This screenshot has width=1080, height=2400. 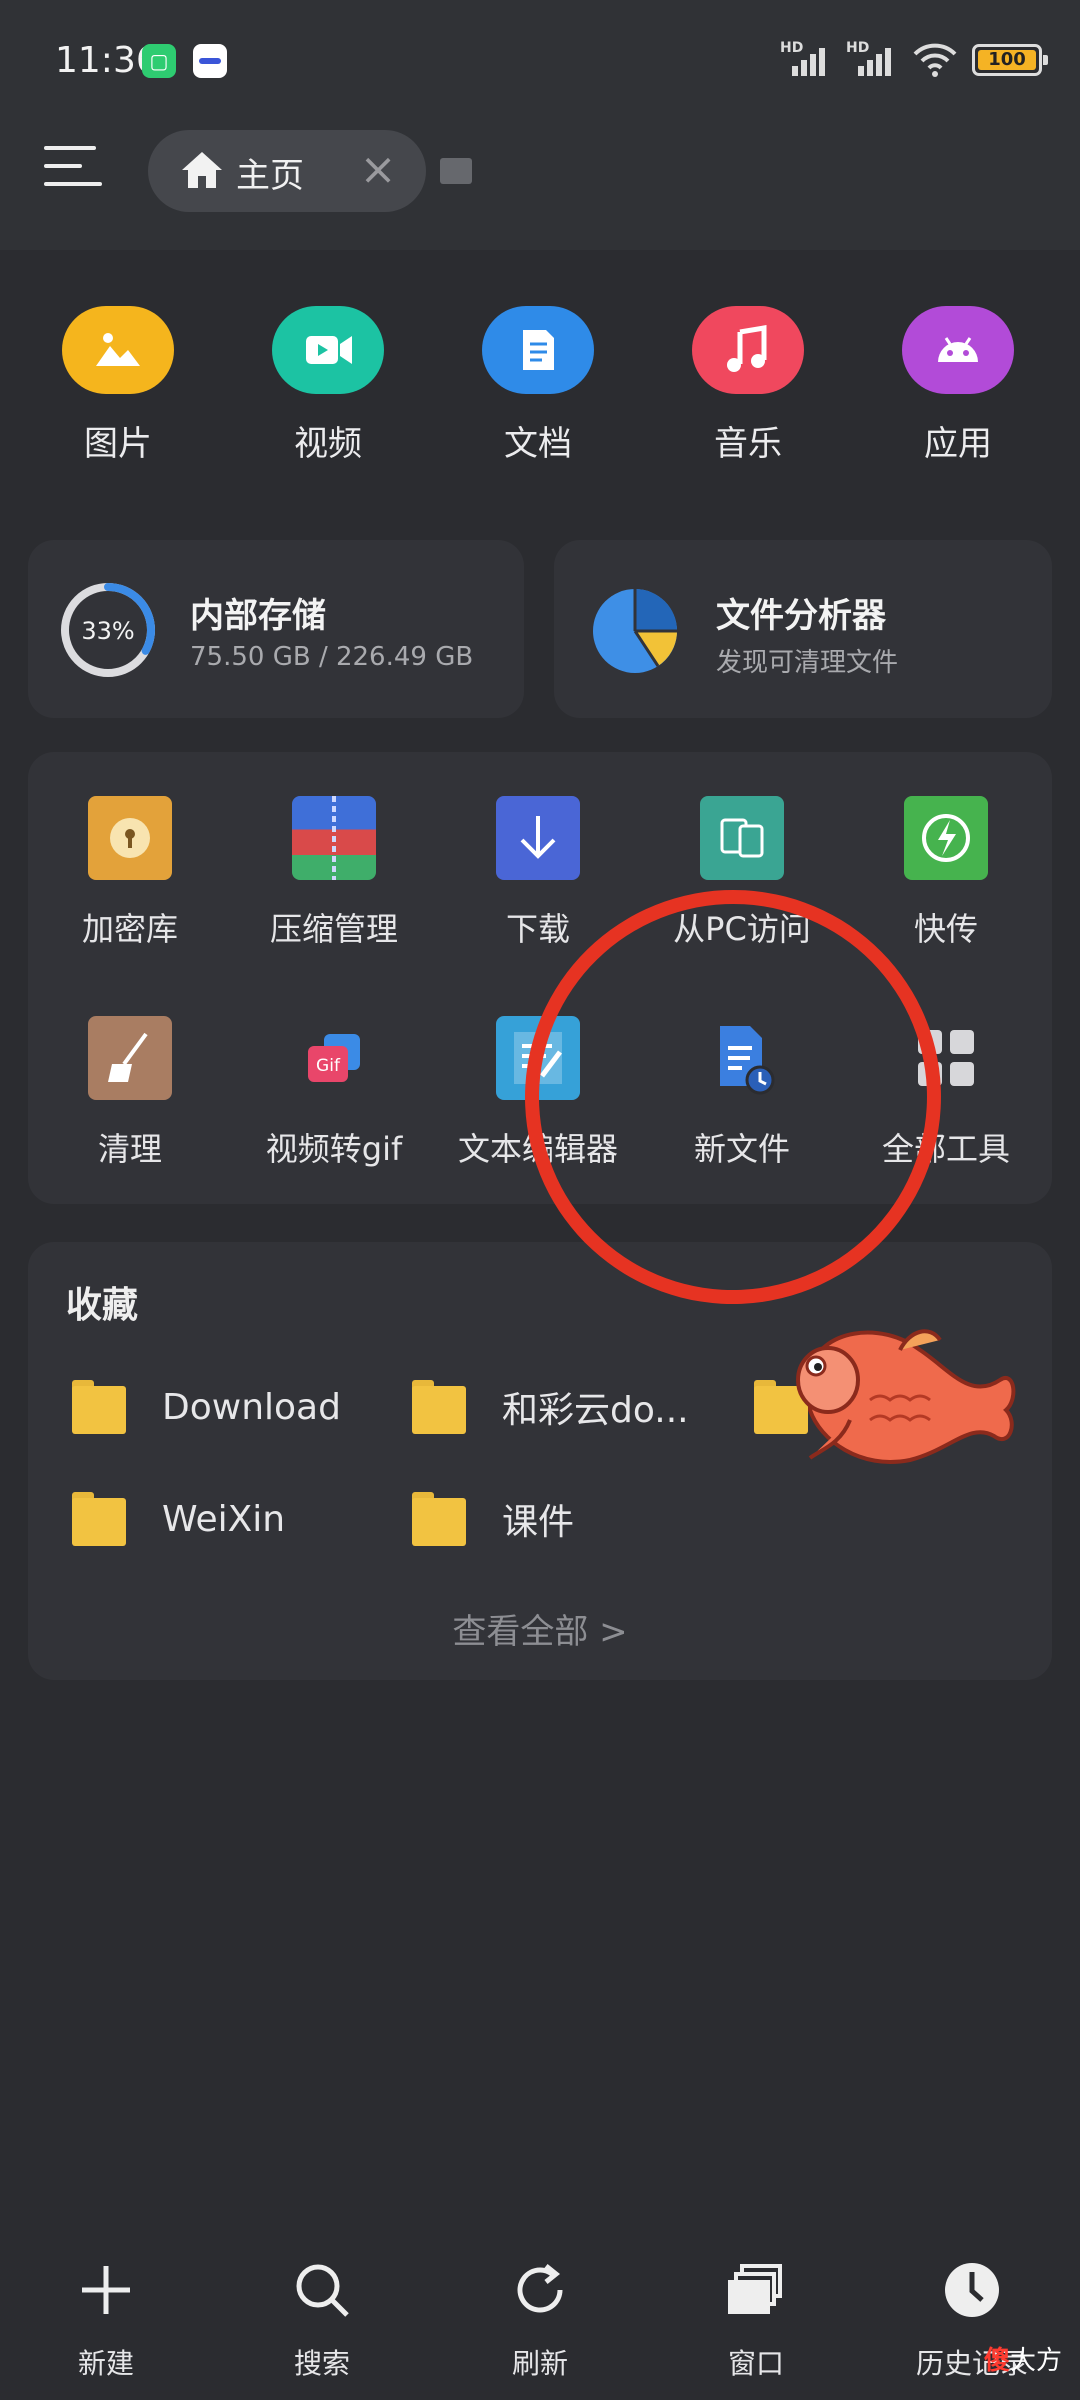 I want to click on tool-gif: Gif 视频转gif, so click(x=334, y=1093).